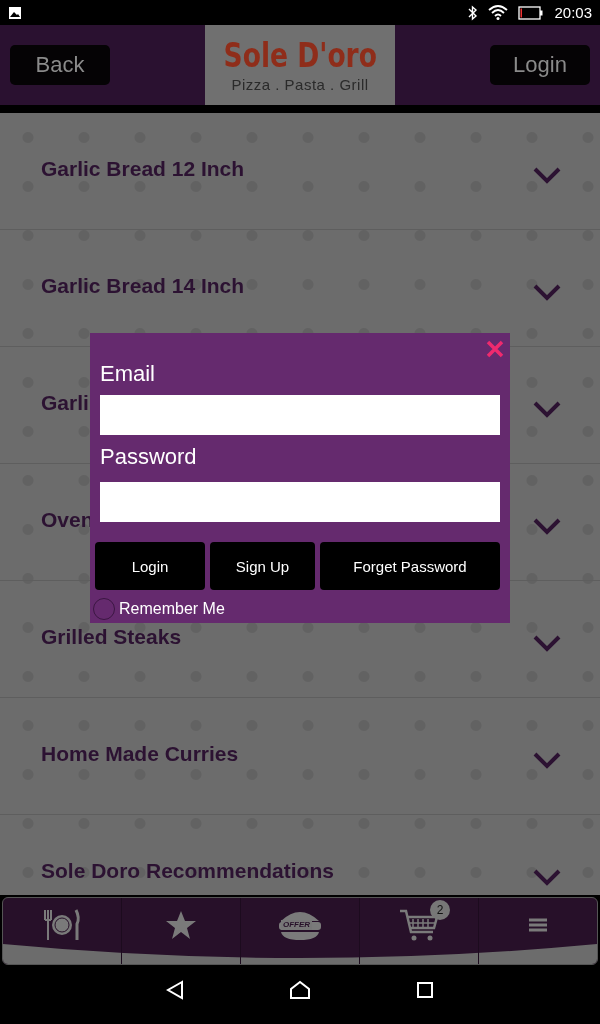 The width and height of the screenshot is (600, 1024). I want to click on logo-title: Sole D'oro, so click(300, 54).